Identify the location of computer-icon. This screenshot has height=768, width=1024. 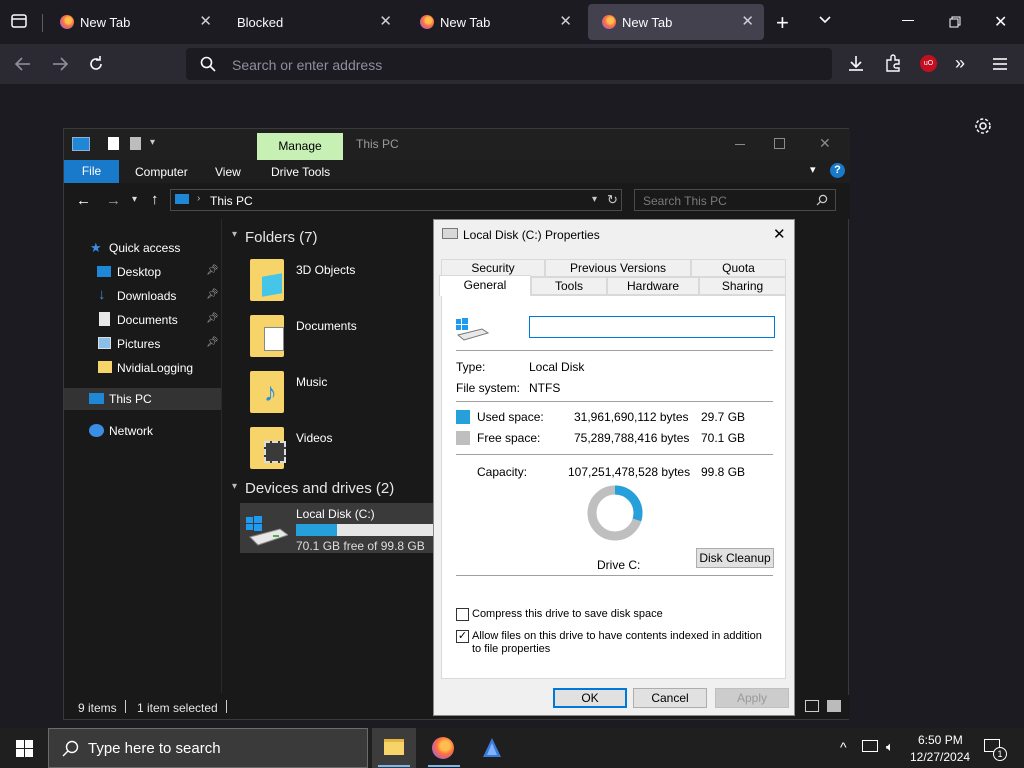
(96, 398).